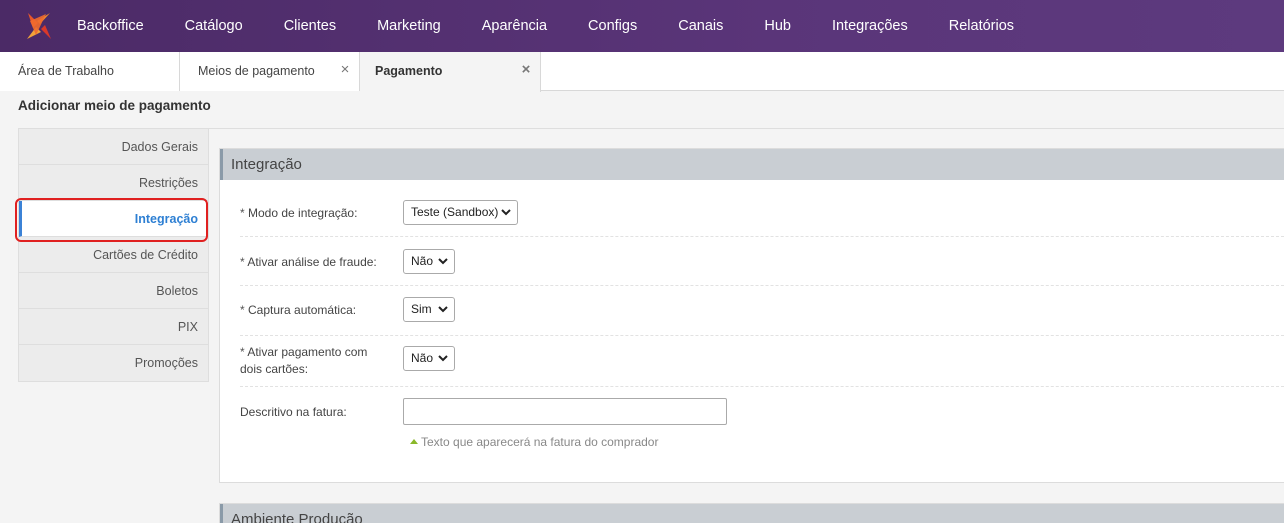  I want to click on analise-fraude-select: Não, so click(429, 261).